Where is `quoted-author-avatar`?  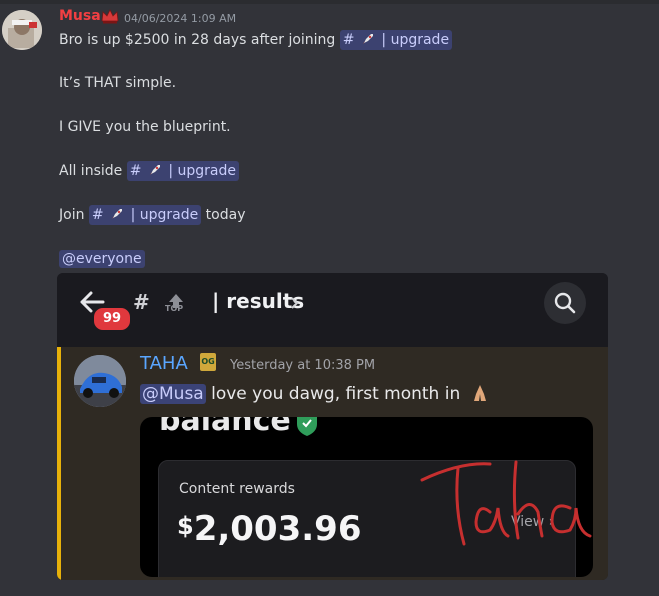 quoted-author-avatar is located at coordinates (100, 381).